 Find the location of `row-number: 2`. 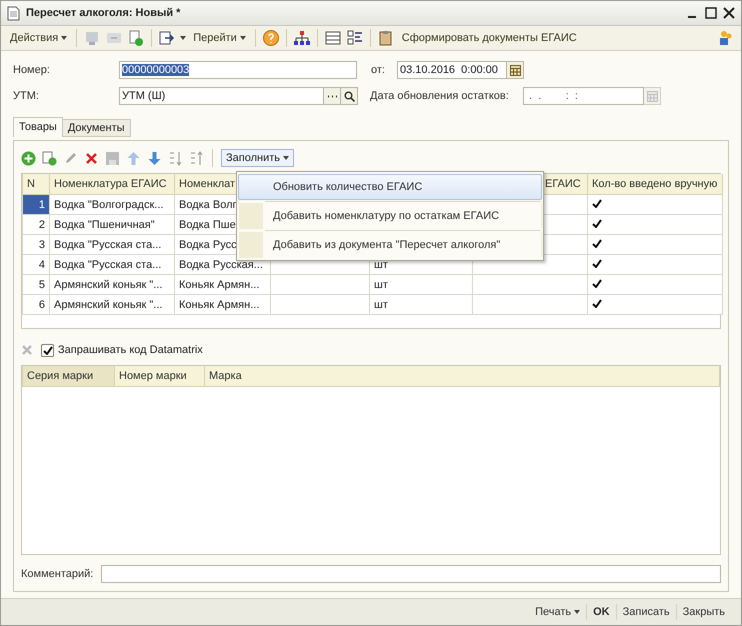

row-number: 2 is located at coordinates (36, 224).